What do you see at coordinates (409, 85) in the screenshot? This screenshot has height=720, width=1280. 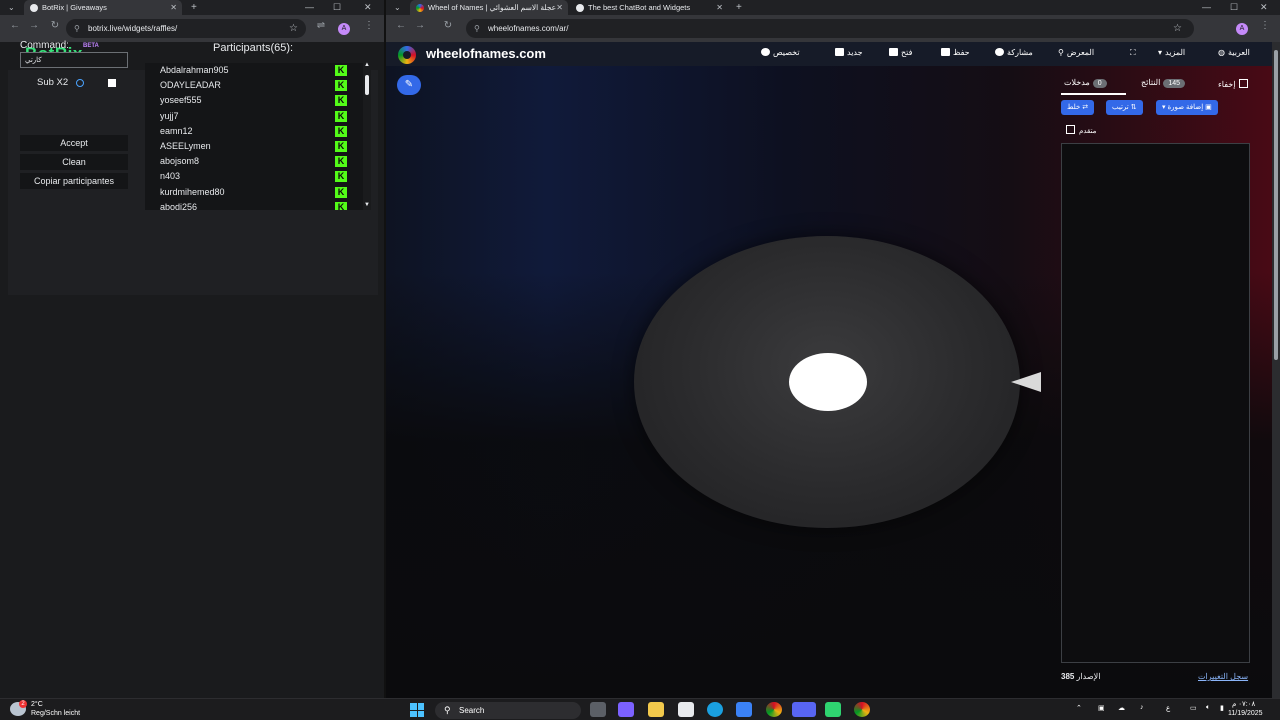 I see `edit-wheel-button: ✎` at bounding box center [409, 85].